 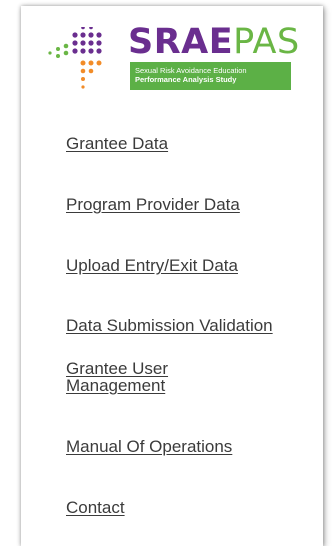 What do you see at coordinates (149, 446) in the screenshot?
I see `nav-link-manual-of-operations: Manual Of Operations` at bounding box center [149, 446].